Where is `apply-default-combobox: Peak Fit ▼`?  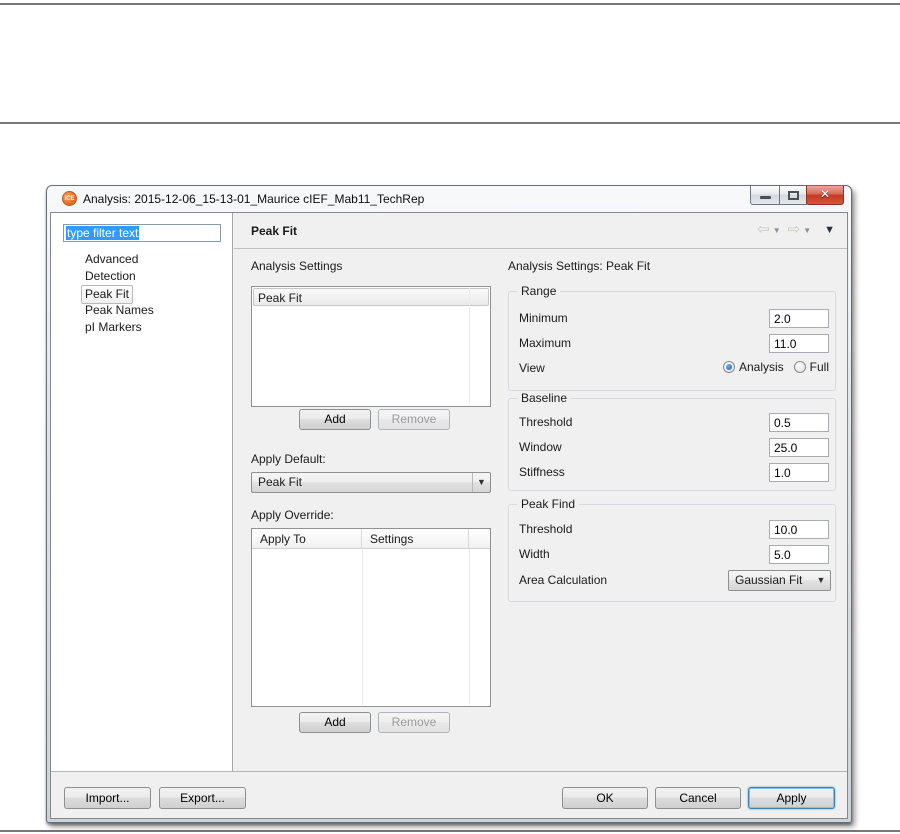
apply-default-combobox: Peak Fit ▼ is located at coordinates (371, 482).